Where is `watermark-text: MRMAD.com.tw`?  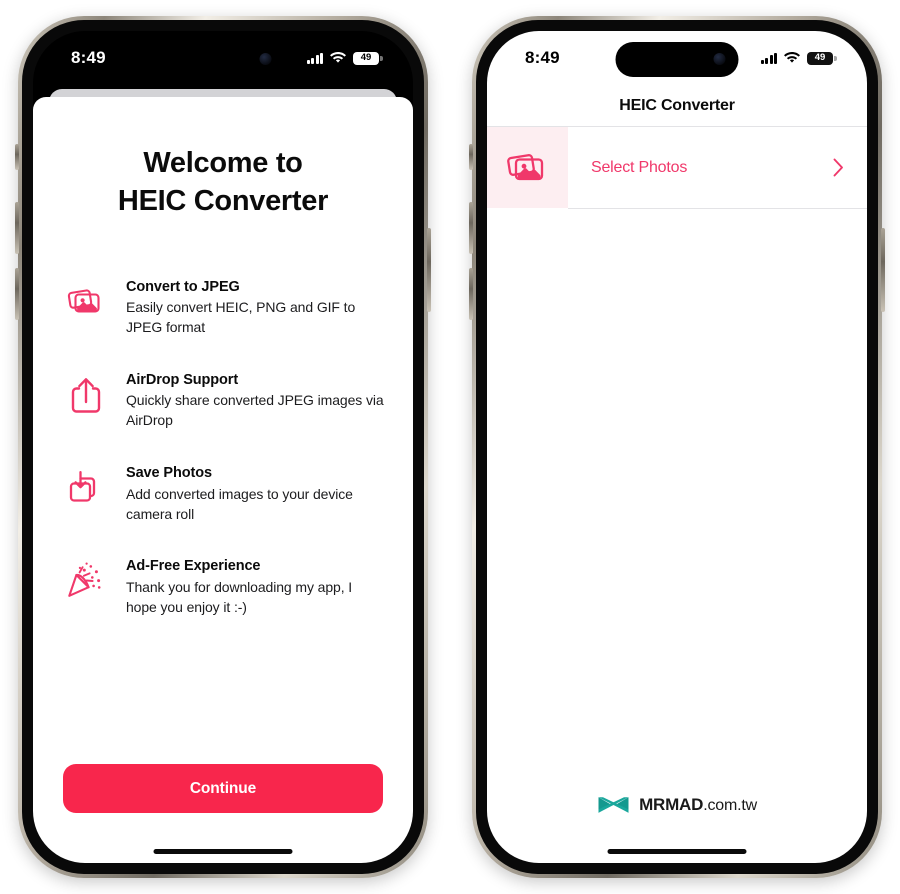 watermark-text: MRMAD.com.tw is located at coordinates (698, 805).